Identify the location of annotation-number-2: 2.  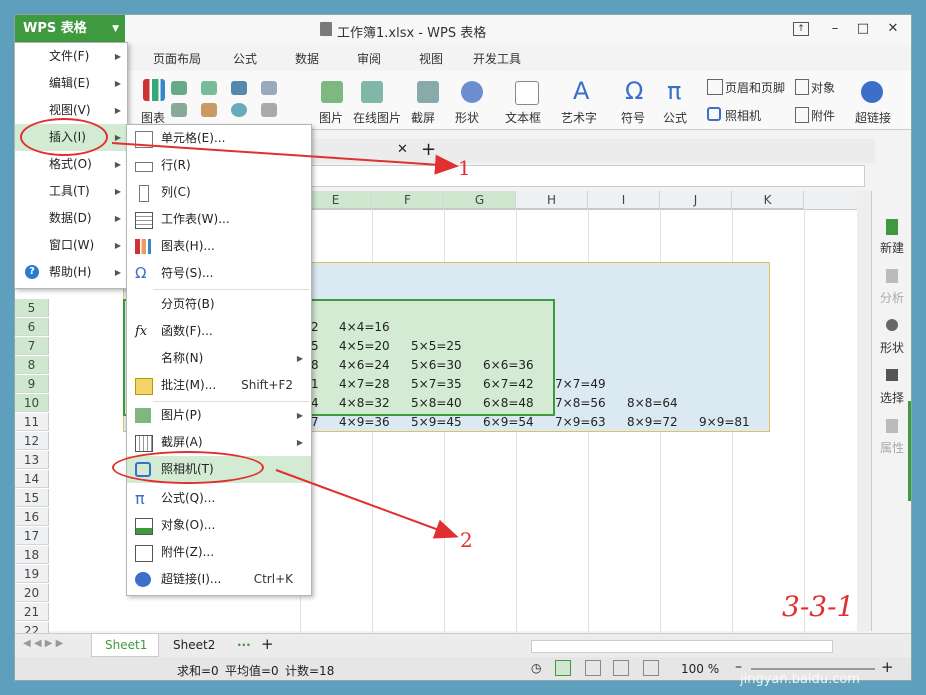
(466, 540).